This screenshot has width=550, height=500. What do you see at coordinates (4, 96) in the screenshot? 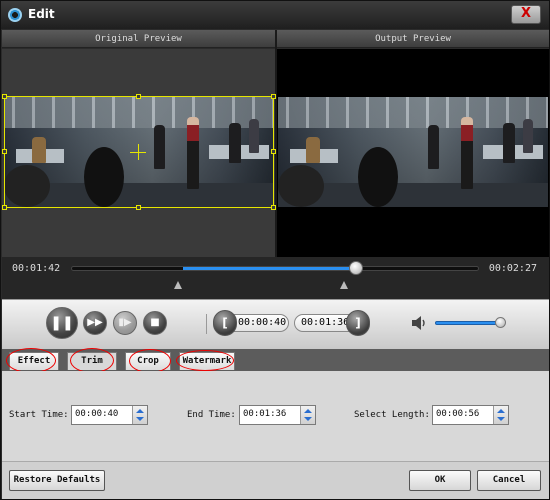
I see `crop-handle-top-left` at bounding box center [4, 96].